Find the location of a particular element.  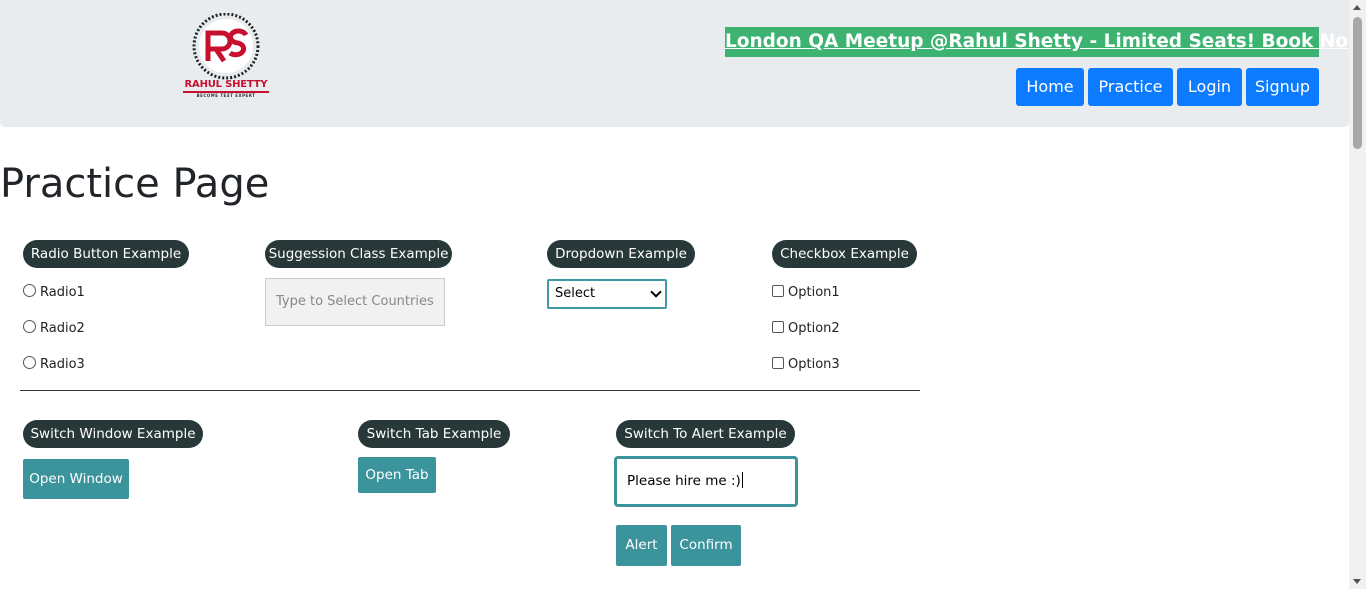

open-window-button: Open Window is located at coordinates (76, 479).